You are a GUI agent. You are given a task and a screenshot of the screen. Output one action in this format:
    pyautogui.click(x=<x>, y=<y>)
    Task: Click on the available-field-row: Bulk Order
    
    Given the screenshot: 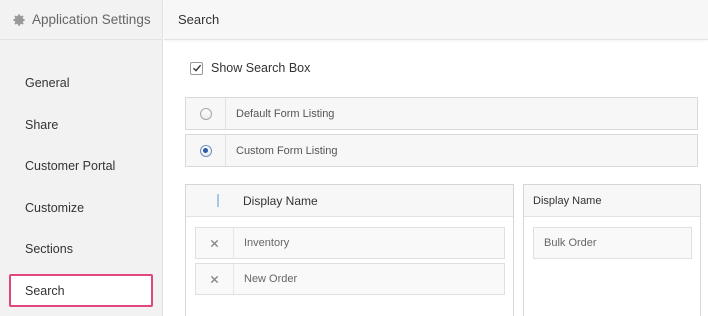 What is the action you would take?
    pyautogui.click(x=612, y=243)
    